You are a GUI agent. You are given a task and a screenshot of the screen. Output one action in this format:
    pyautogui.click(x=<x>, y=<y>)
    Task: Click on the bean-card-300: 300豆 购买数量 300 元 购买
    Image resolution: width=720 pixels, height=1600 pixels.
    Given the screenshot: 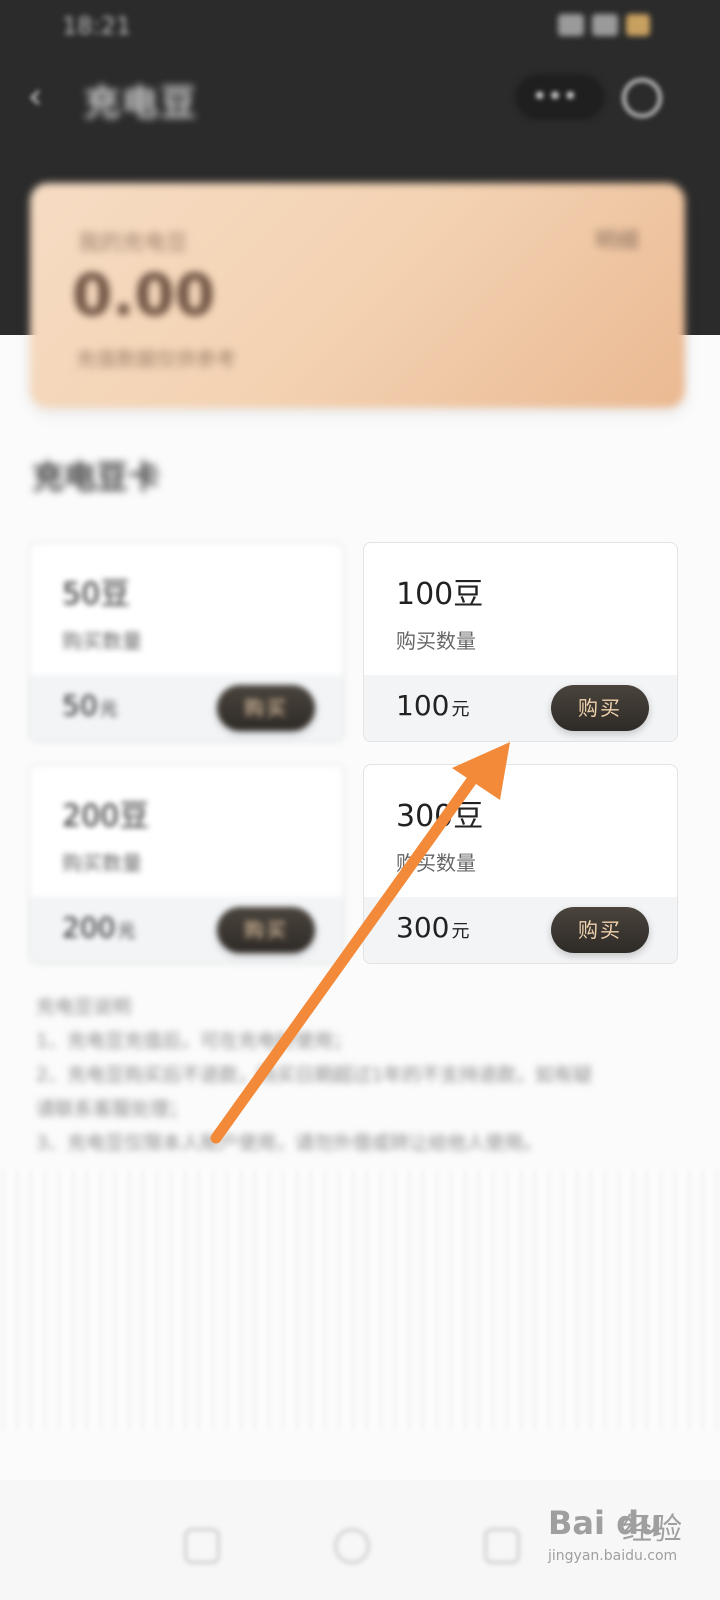 What is the action you would take?
    pyautogui.click(x=520, y=864)
    